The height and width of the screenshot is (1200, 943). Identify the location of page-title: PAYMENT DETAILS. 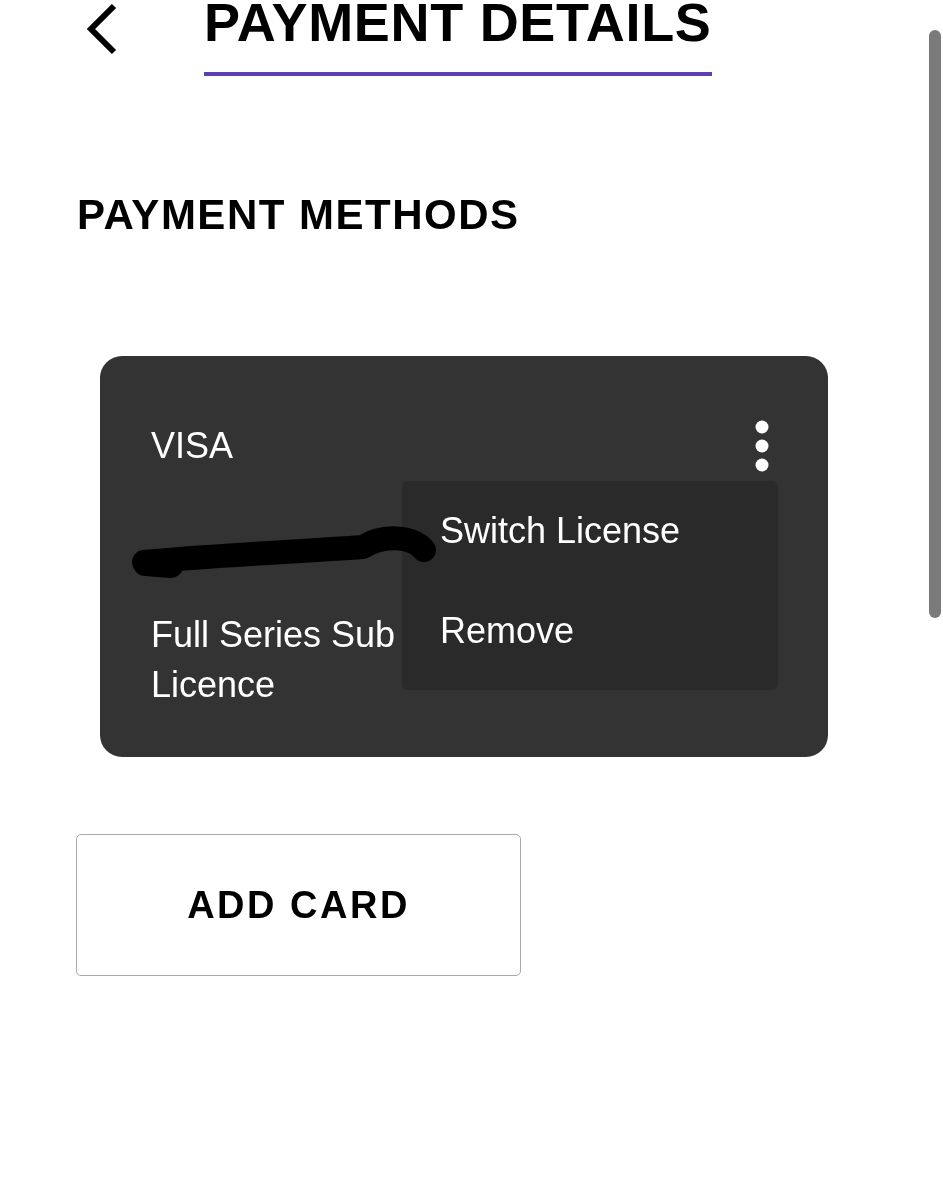
(458, 26).